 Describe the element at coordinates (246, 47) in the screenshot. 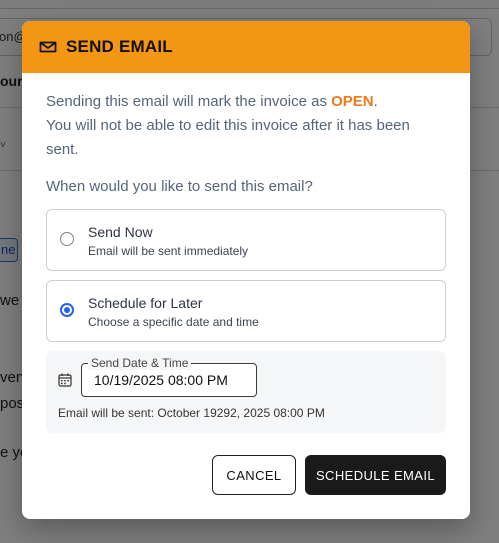

I see `dialog-header: SEND EMAIL` at that location.